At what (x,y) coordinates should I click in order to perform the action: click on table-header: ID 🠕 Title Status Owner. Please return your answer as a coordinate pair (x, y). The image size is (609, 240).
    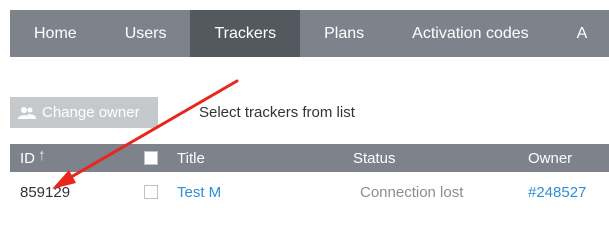
    Looking at the image, I should click on (309, 158).